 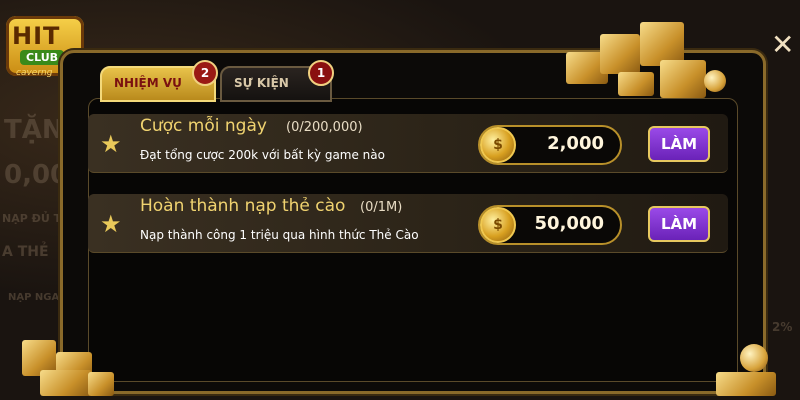 I want to click on bg-text-1: TẶN, so click(x=34, y=130).